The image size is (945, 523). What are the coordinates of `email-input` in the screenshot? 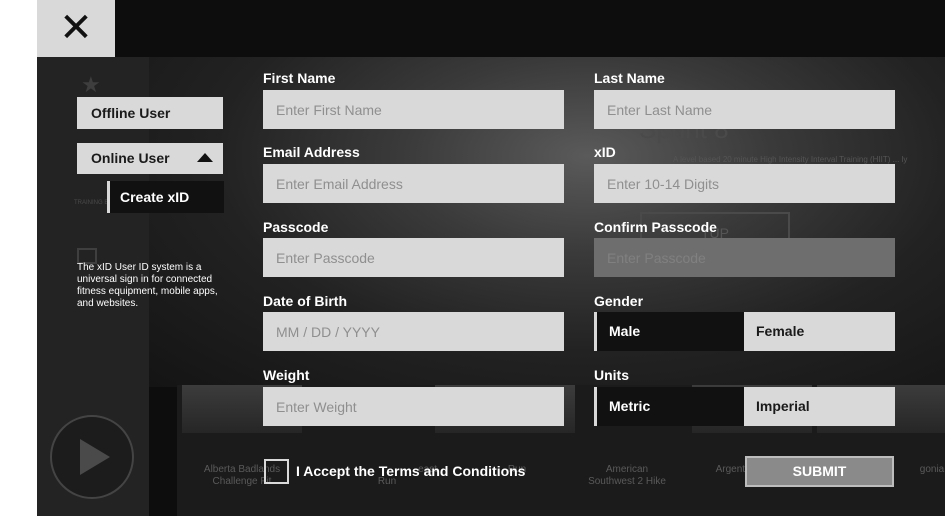 It's located at (413, 183).